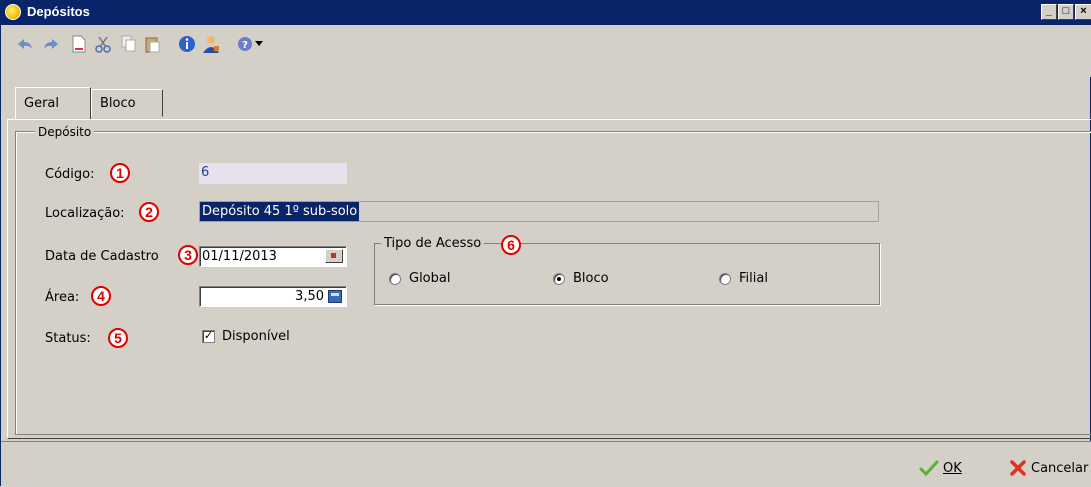  What do you see at coordinates (79, 44) in the screenshot?
I see `new-document-icon` at bounding box center [79, 44].